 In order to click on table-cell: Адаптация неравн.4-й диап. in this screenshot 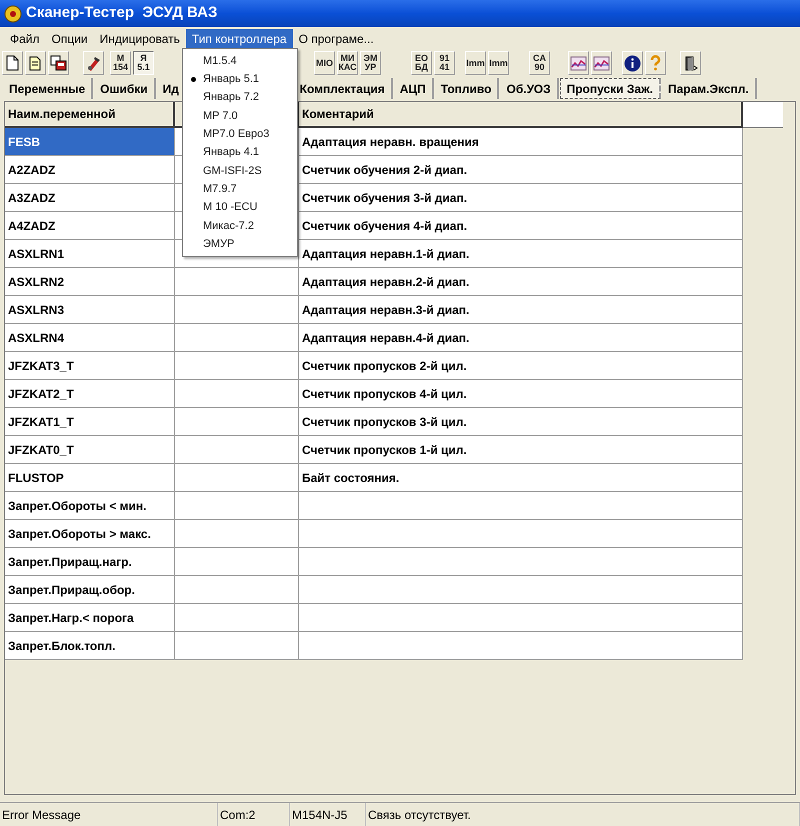, I will do `click(521, 338)`.